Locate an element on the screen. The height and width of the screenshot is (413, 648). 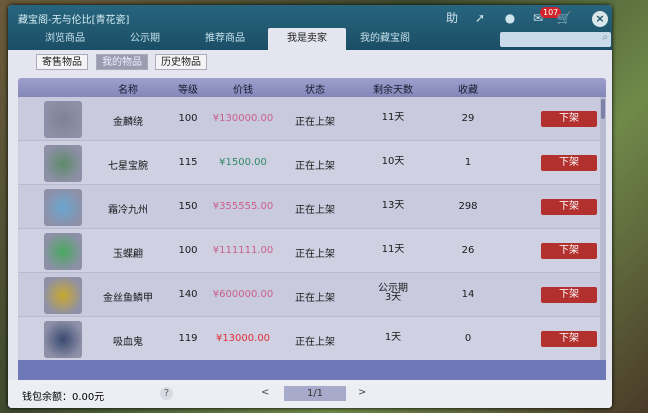
col-level: 等级 is located at coordinates (188, 90).